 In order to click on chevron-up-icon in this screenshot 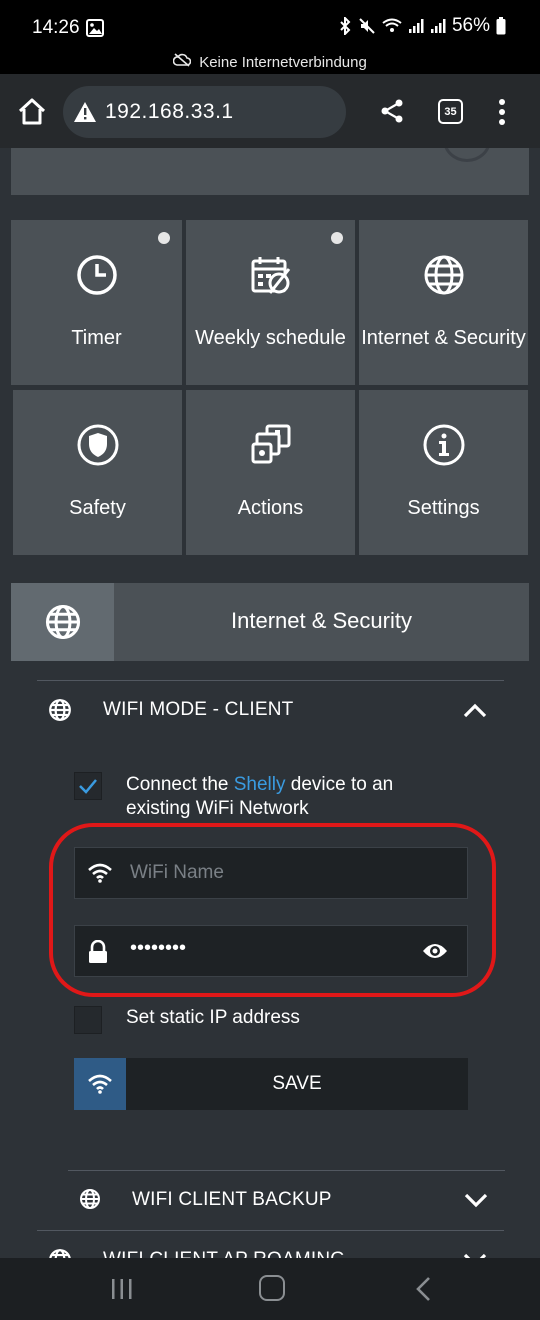, I will do `click(475, 712)`.